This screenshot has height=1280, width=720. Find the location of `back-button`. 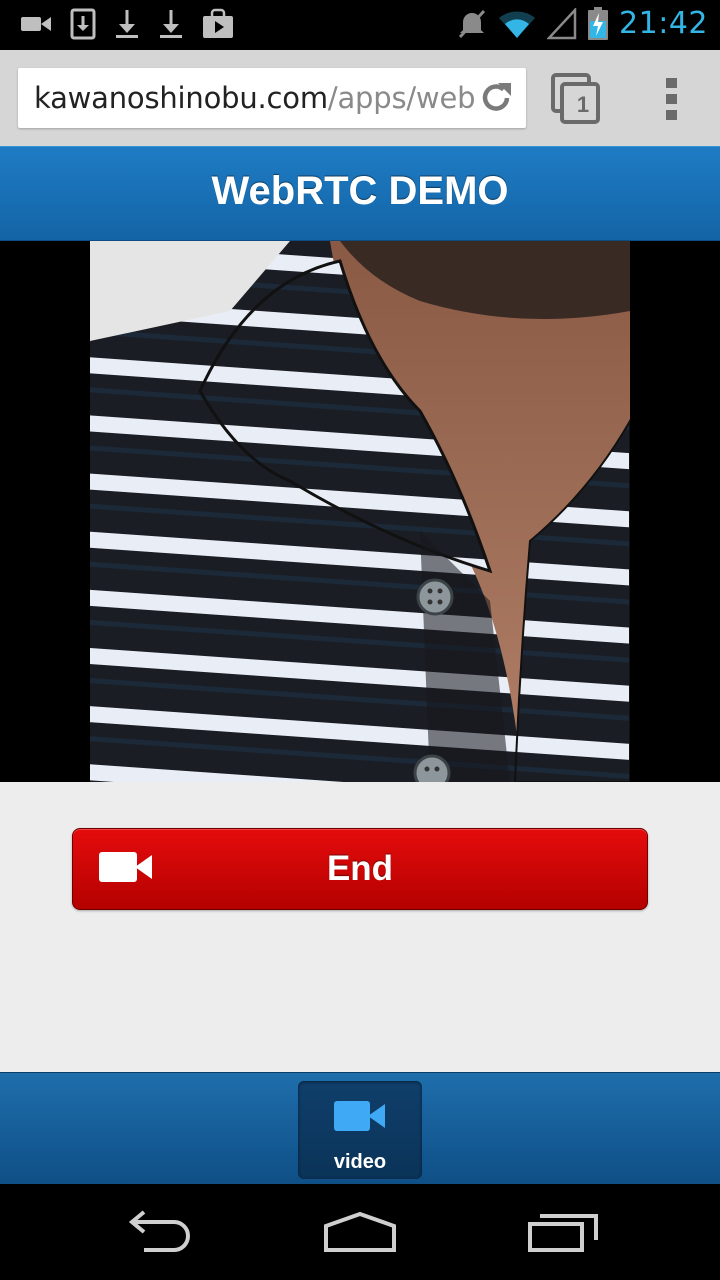

back-button is located at coordinates (160, 1232).